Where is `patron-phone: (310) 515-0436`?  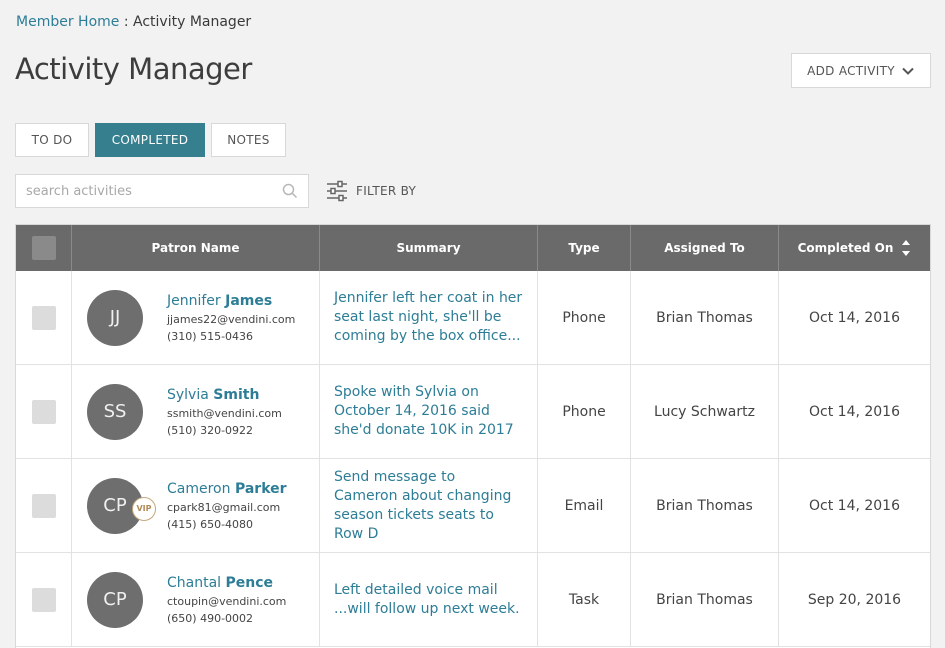
patron-phone: (310) 515-0436 is located at coordinates (210, 336).